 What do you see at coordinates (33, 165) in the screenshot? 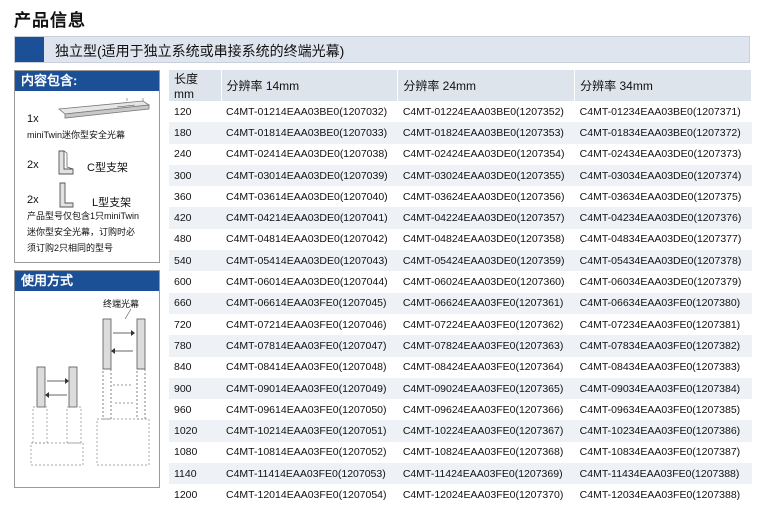
I see `item2-qty: 2x` at bounding box center [33, 165].